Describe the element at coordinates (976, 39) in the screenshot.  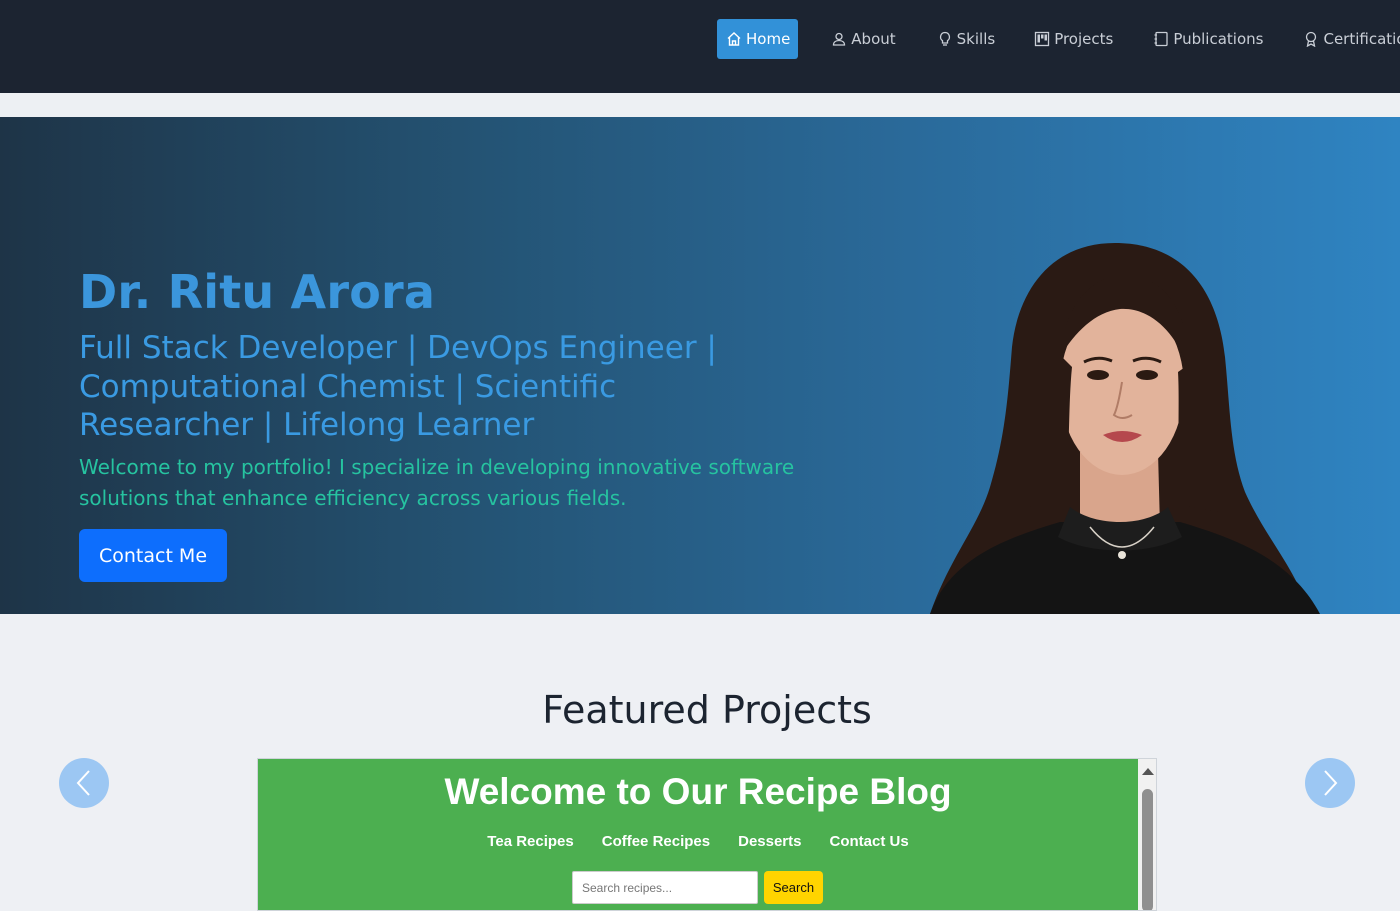
I see `nav-item-label: Skills` at that location.